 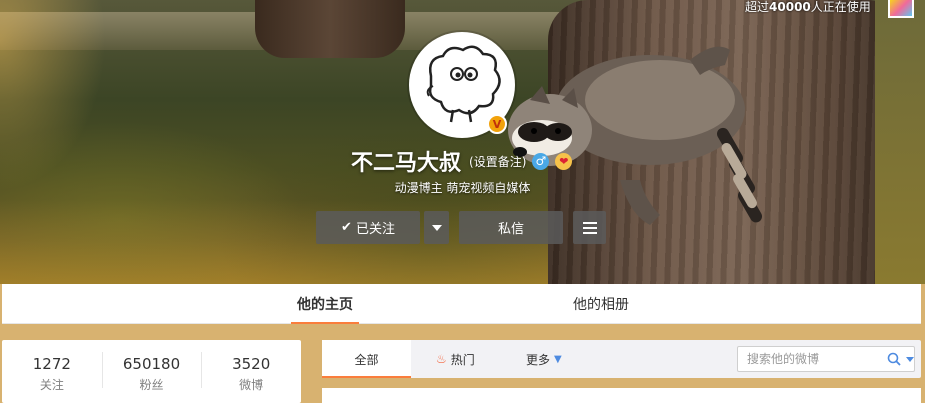 I want to click on usage-suffix: 人正在使用, so click(x=840, y=7).